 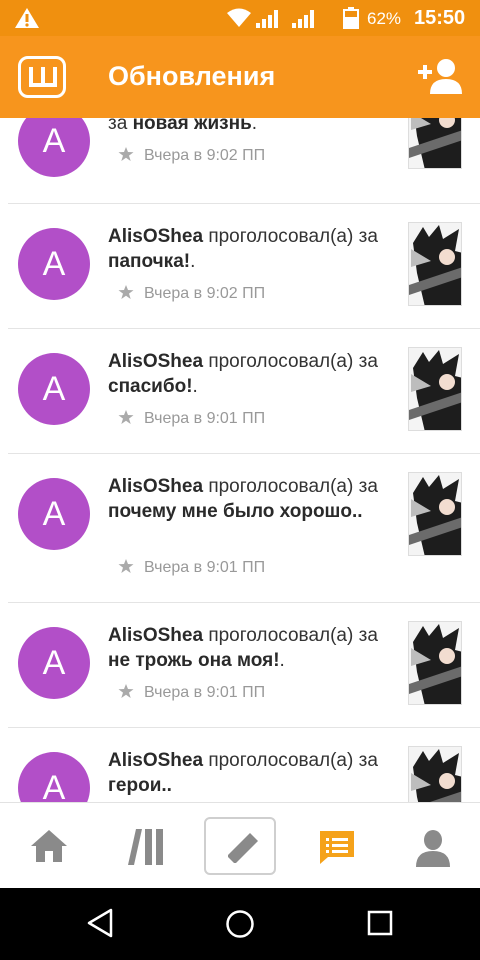 What do you see at coordinates (192, 126) in the screenshot?
I see `story-title: новая жизнь` at bounding box center [192, 126].